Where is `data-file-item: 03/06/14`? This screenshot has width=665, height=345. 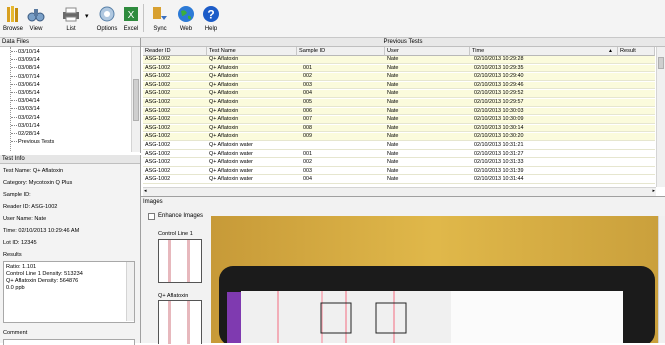 data-file-item: 03/06/14 is located at coordinates (25, 85).